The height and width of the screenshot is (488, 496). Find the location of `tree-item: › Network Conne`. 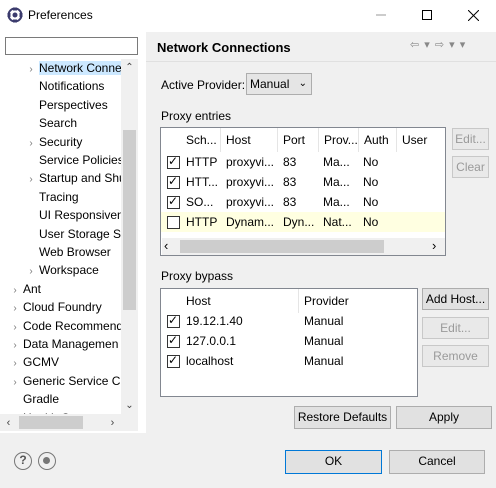

tree-item: › Network Conne is located at coordinates (61, 68).